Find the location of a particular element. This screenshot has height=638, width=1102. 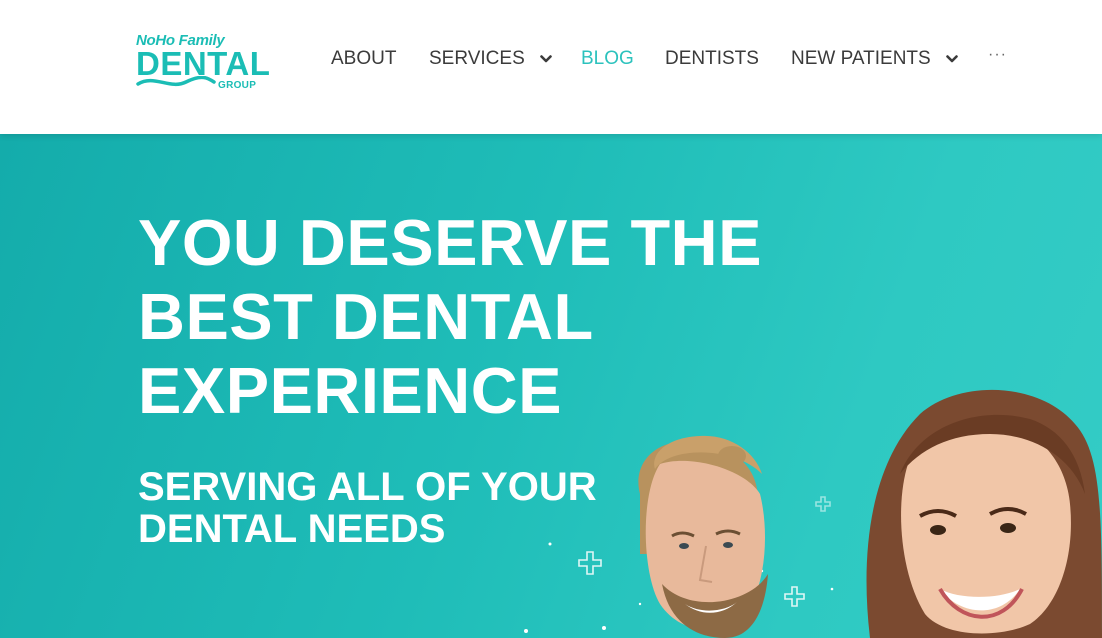

more-icon: ··· is located at coordinates (997, 55).